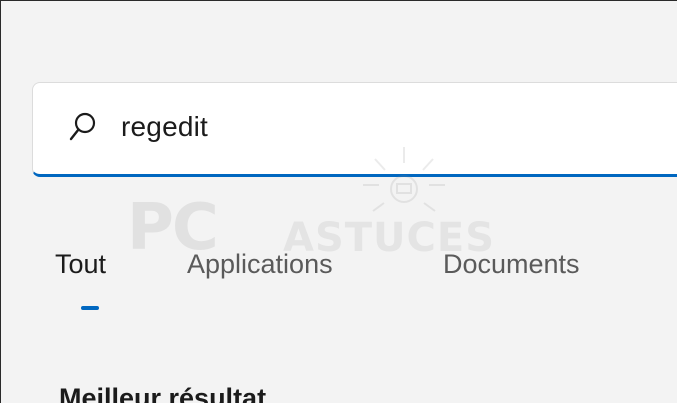  What do you see at coordinates (80, 264) in the screenshot?
I see `tab-tout: Tout` at bounding box center [80, 264].